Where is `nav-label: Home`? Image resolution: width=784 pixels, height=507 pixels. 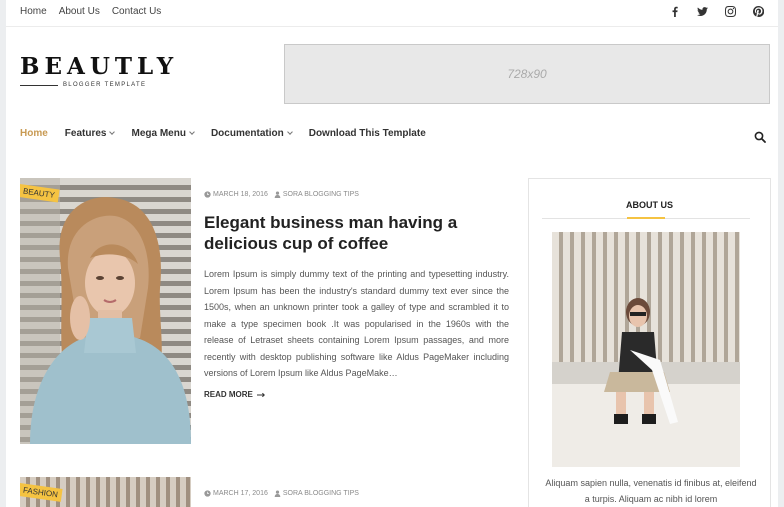
nav-label: Home is located at coordinates (34, 133).